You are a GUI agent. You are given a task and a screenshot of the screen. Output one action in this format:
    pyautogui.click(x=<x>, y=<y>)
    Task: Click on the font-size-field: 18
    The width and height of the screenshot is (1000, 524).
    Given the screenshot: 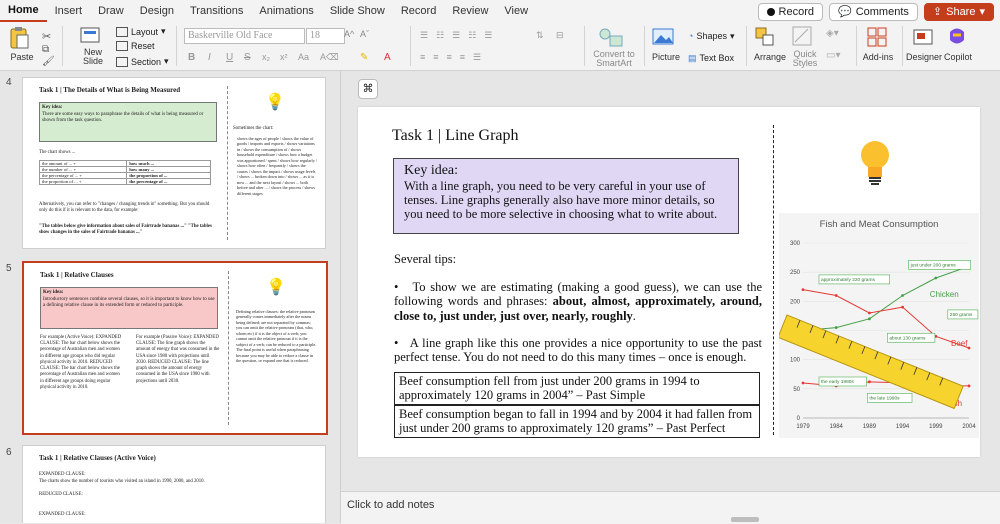 What is the action you would take?
    pyautogui.click(x=325, y=36)
    